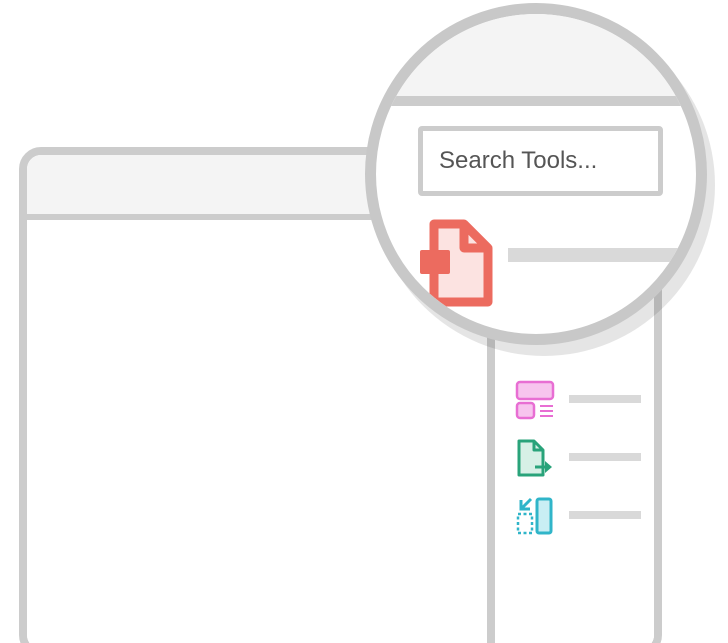  I want to click on search-tools-input, so click(540, 161).